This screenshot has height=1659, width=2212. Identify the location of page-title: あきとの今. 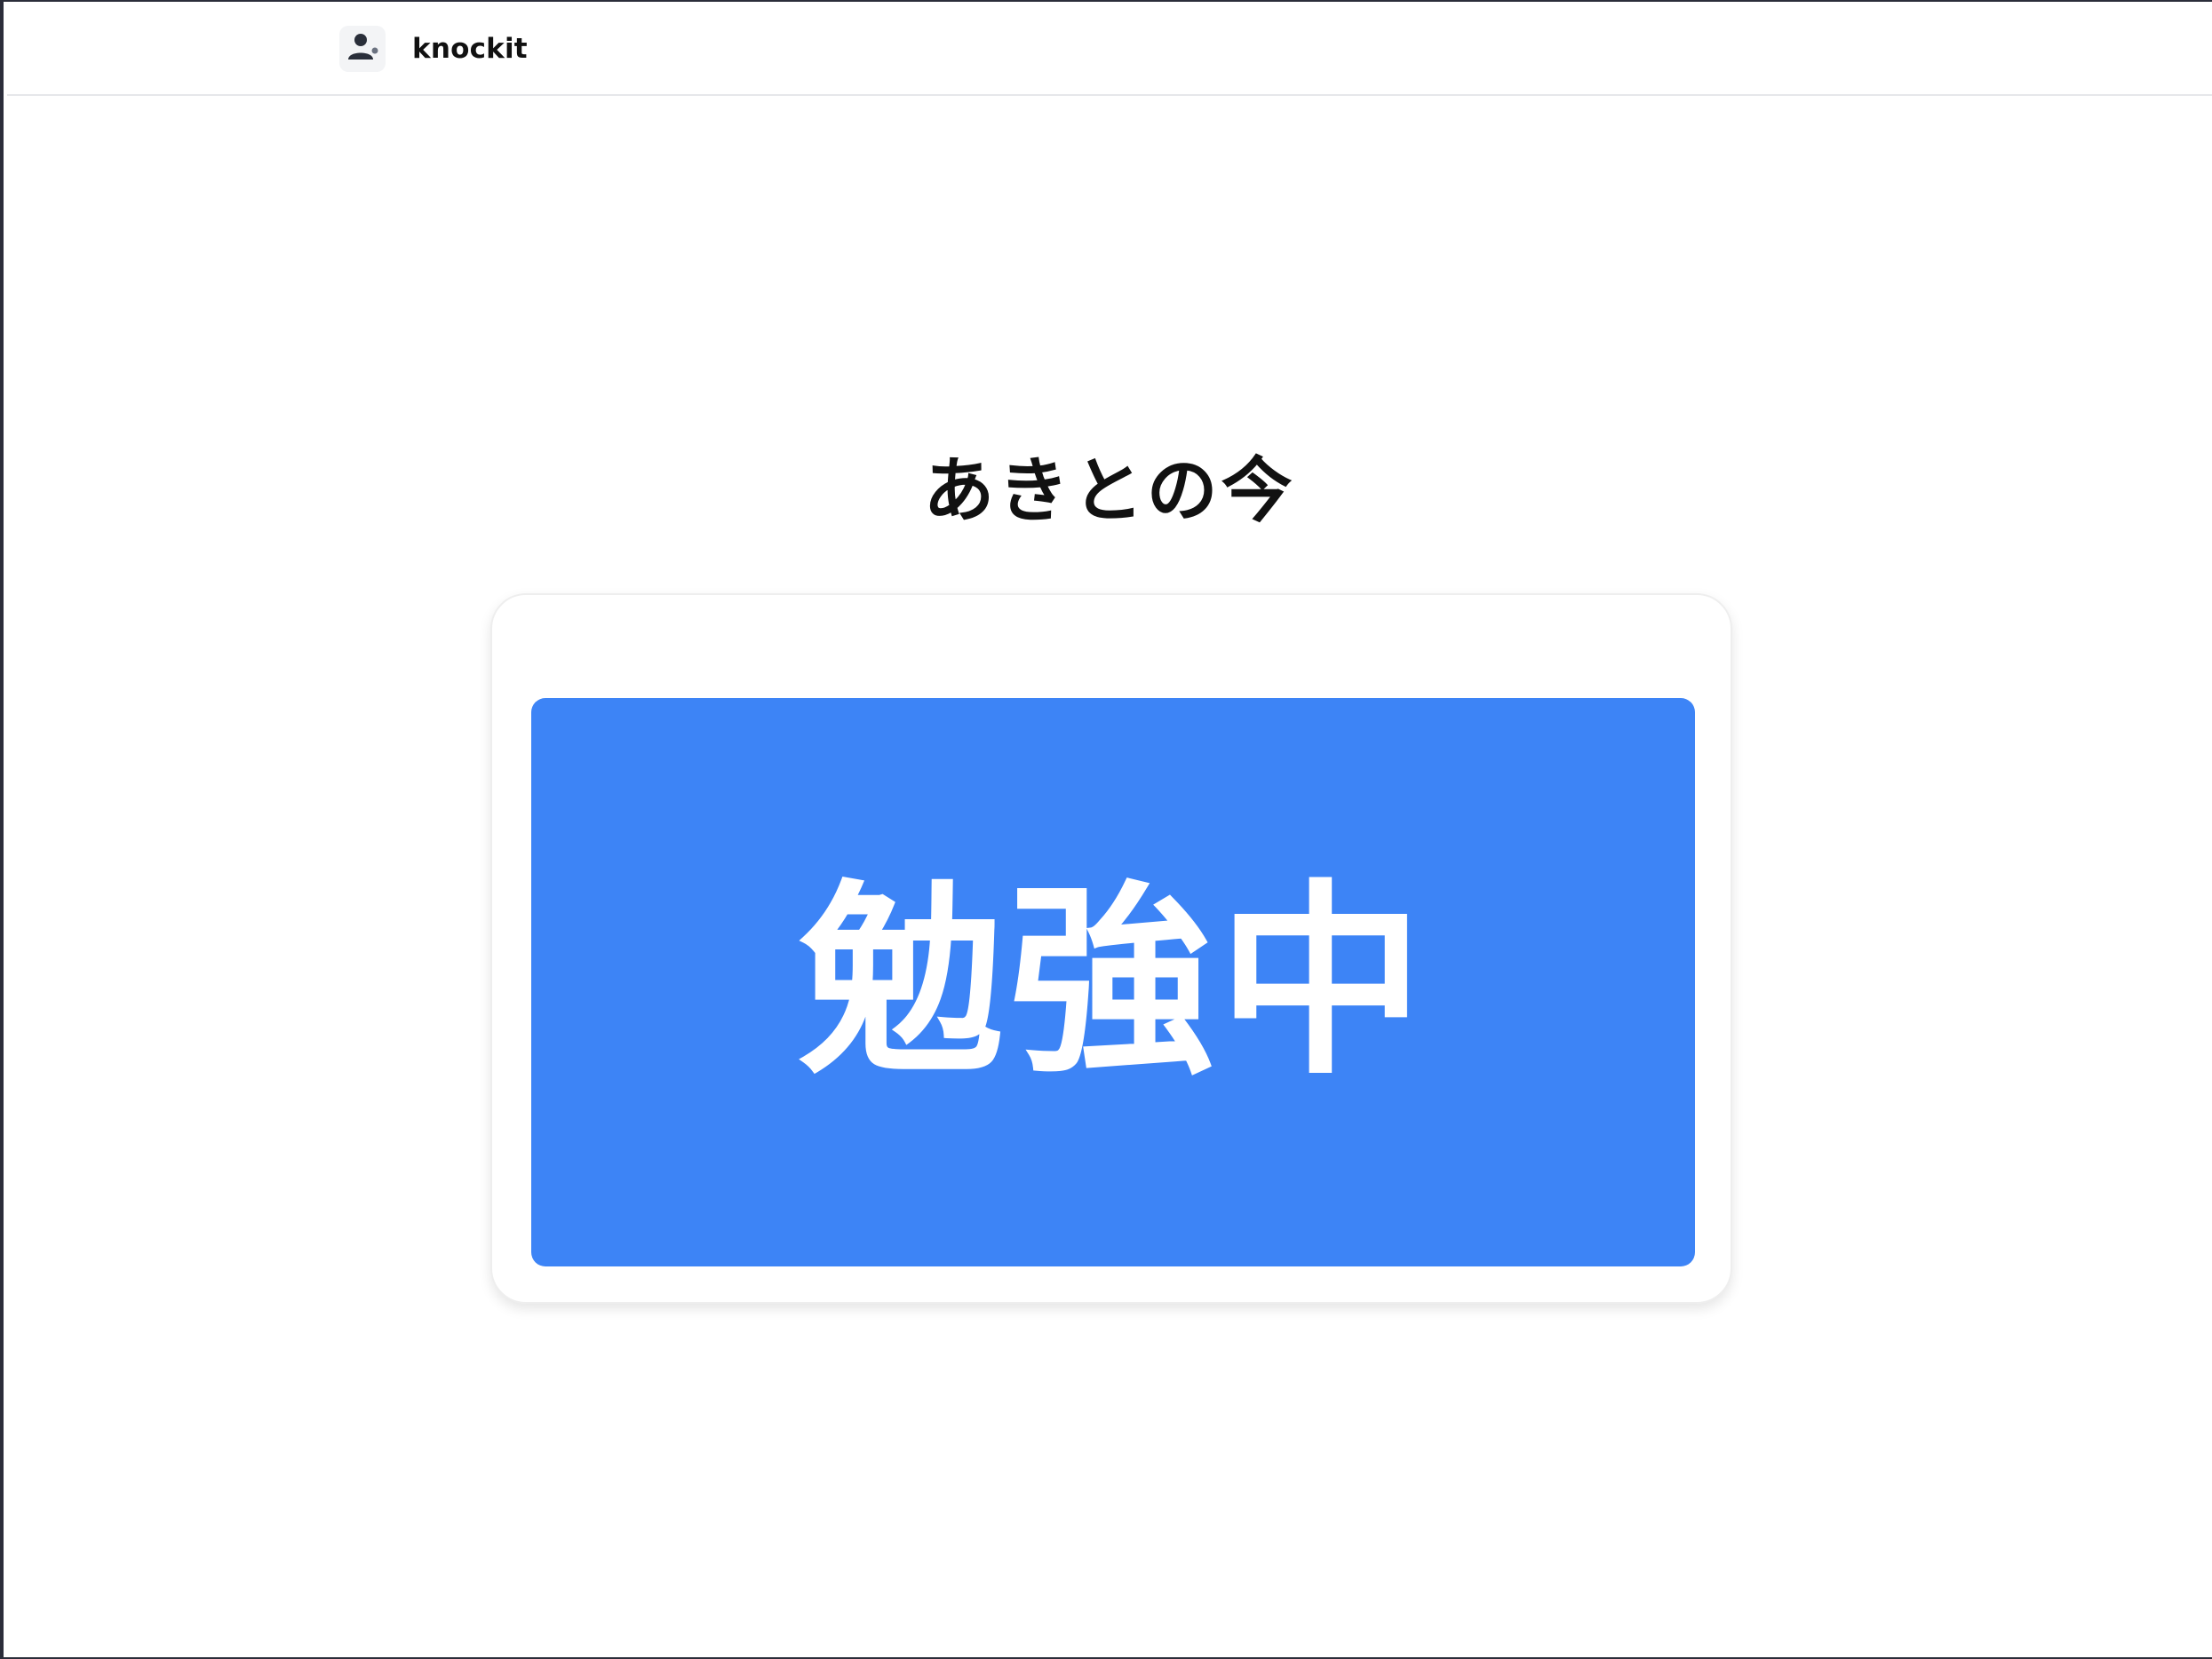
(1110, 490).